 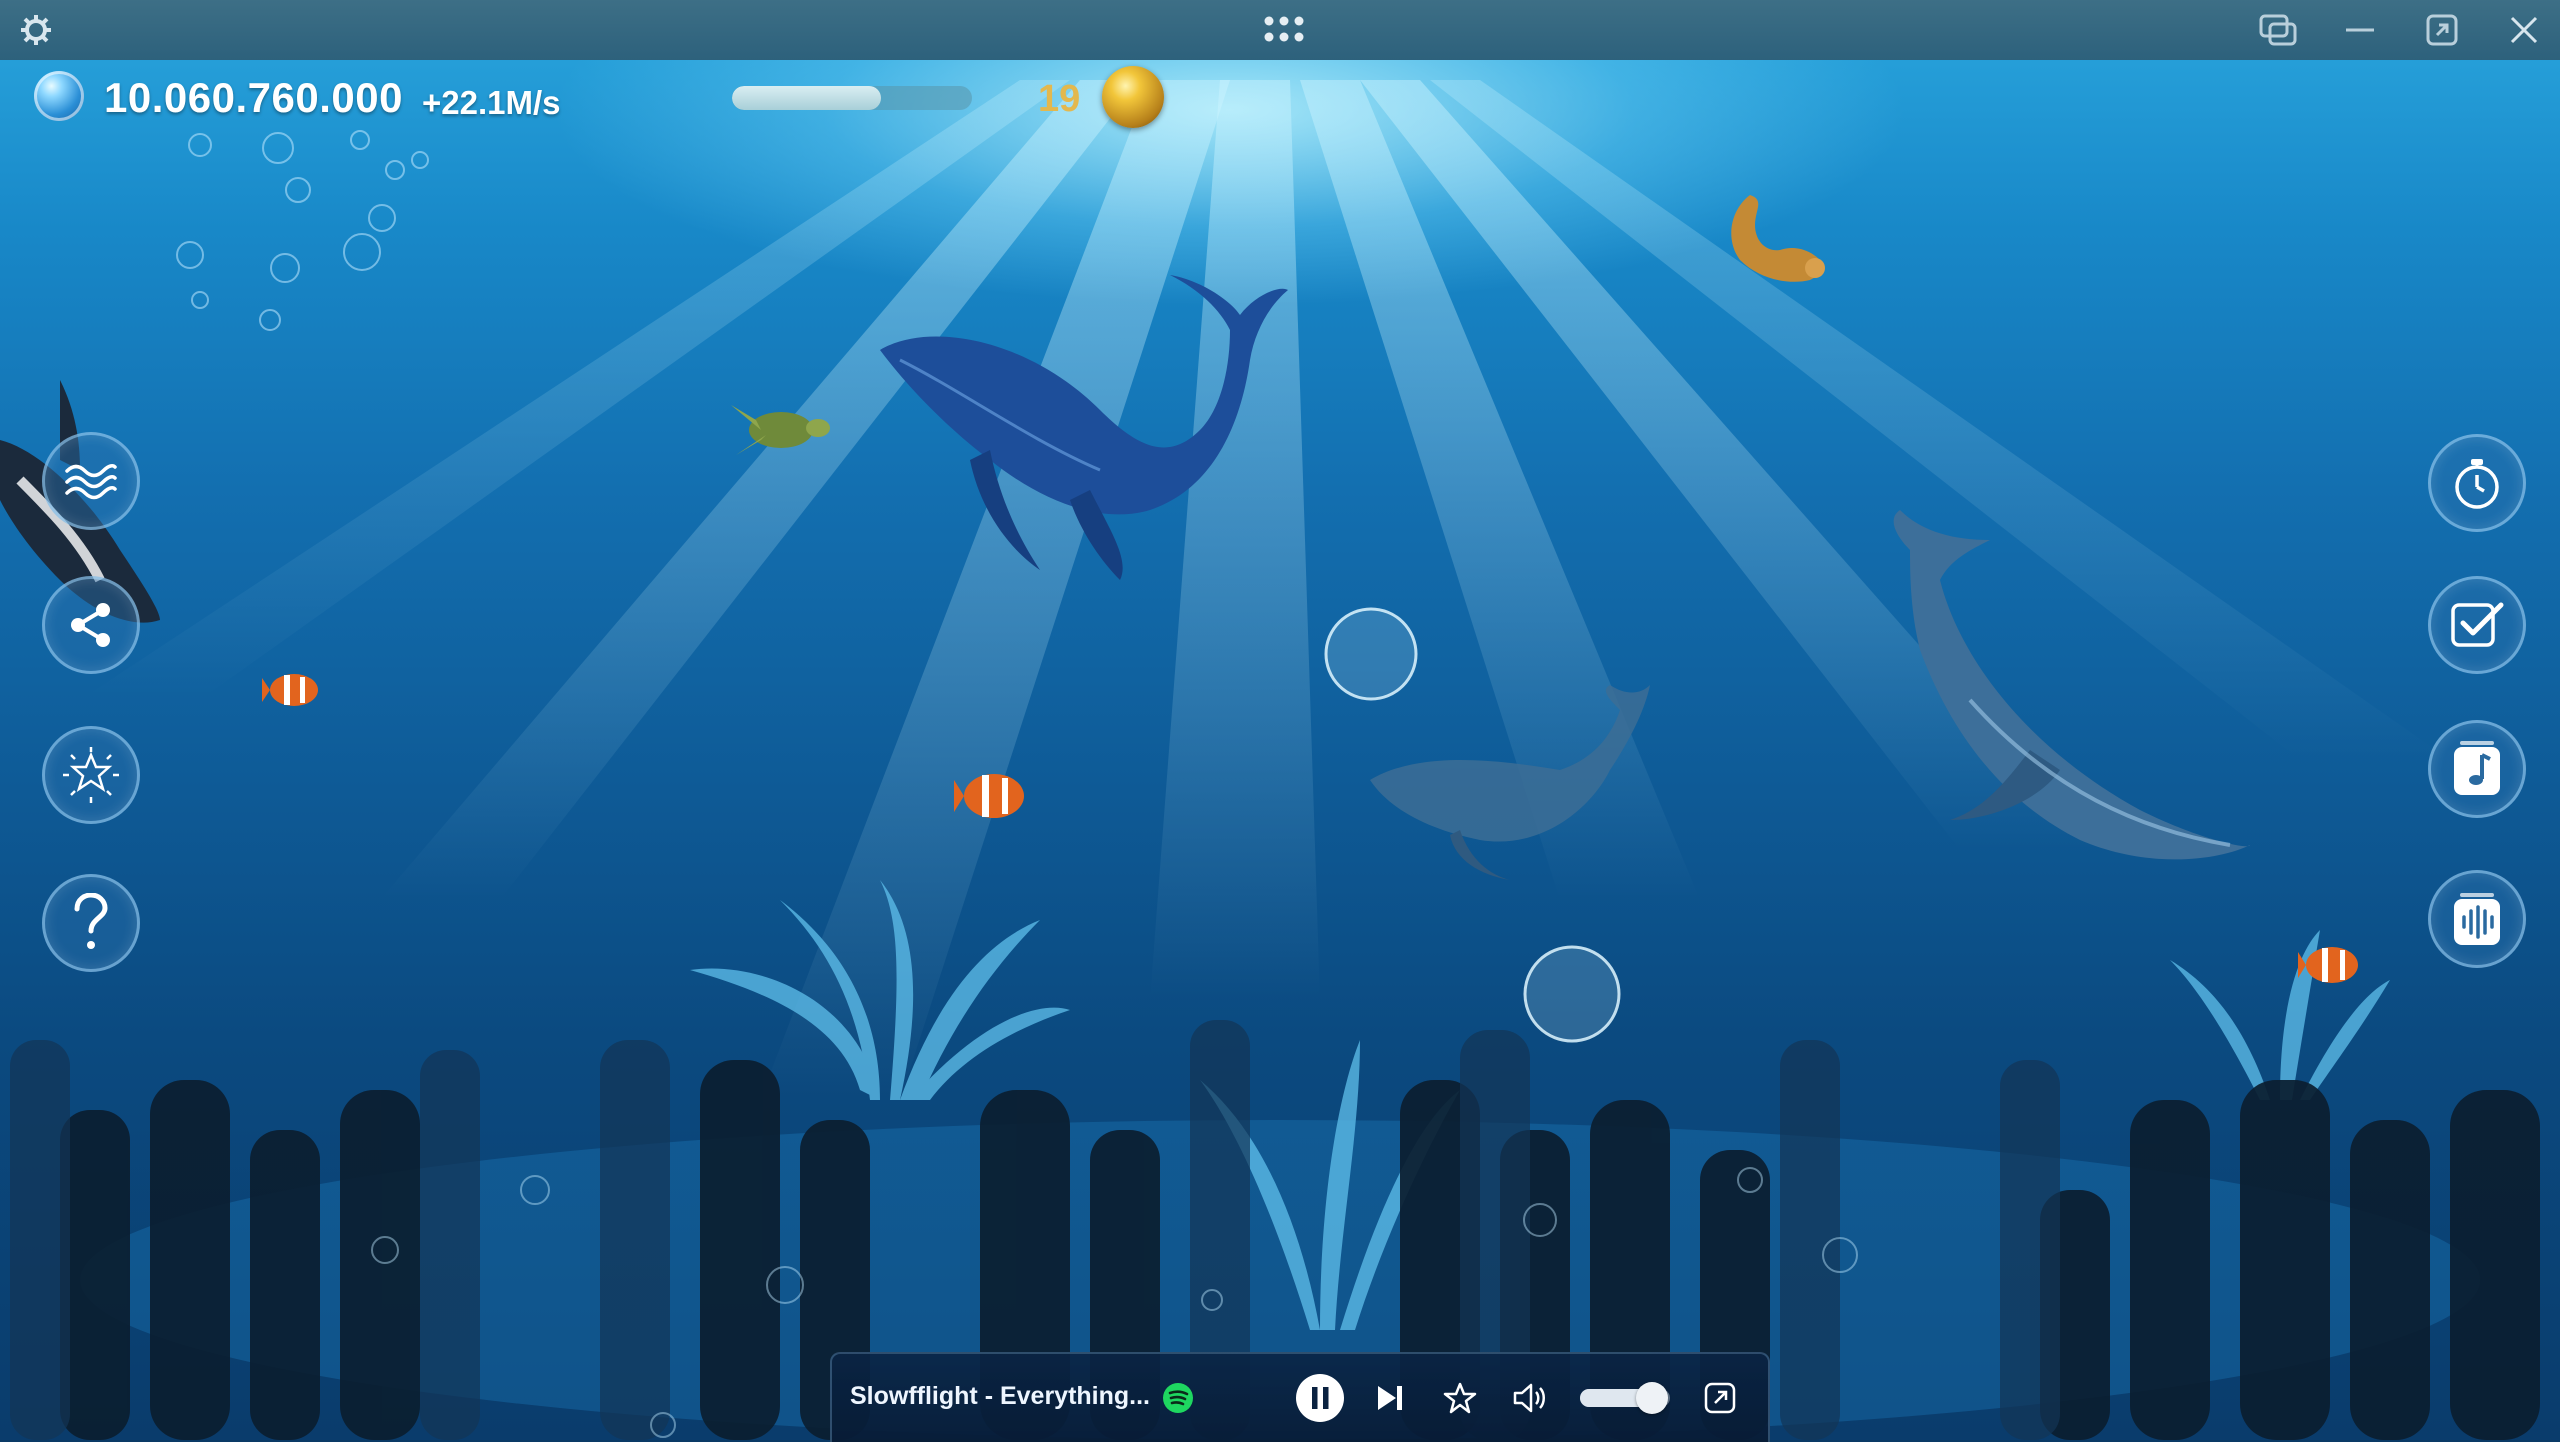 I want to click on music-button, so click(x=2477, y=769).